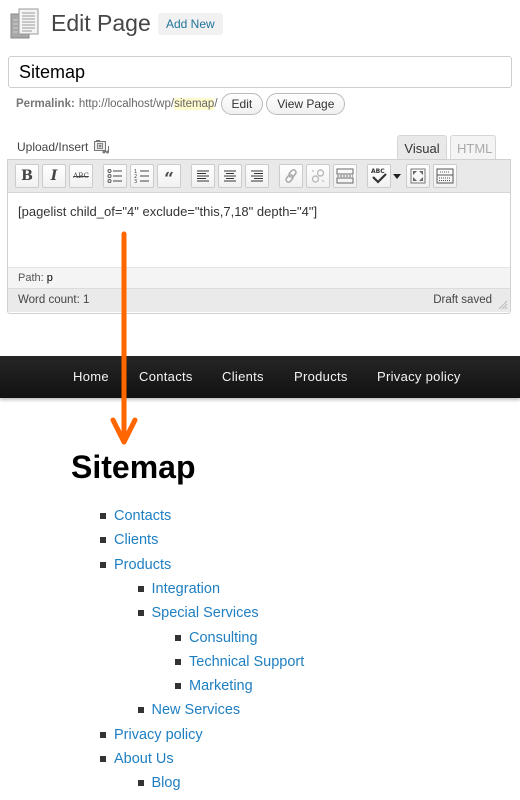 The image size is (520, 800). I want to click on sitemap-link-label: Technical Support, so click(247, 661).